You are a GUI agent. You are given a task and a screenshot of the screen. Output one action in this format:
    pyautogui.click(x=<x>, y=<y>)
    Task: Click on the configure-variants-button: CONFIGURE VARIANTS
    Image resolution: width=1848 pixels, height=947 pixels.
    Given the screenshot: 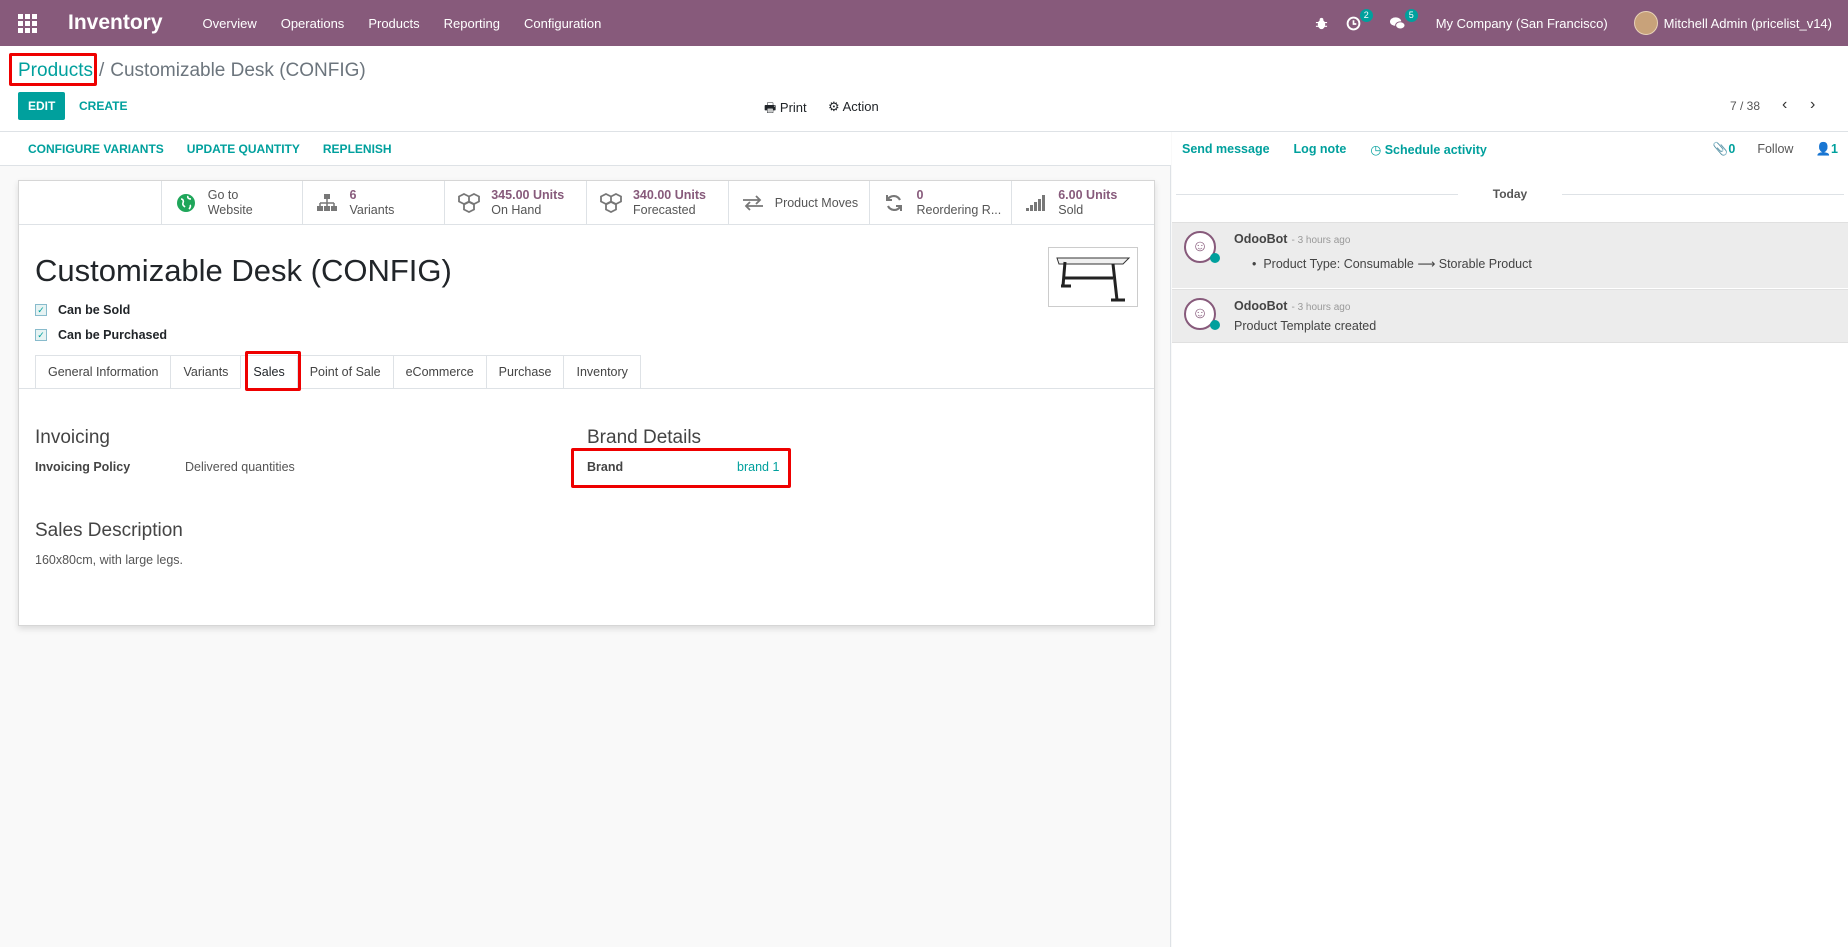 What is the action you would take?
    pyautogui.click(x=96, y=149)
    